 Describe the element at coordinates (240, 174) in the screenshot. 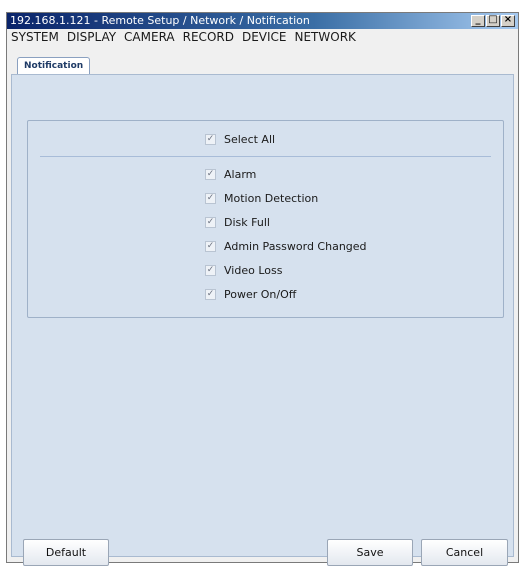

I see `option-label: Alarm` at that location.